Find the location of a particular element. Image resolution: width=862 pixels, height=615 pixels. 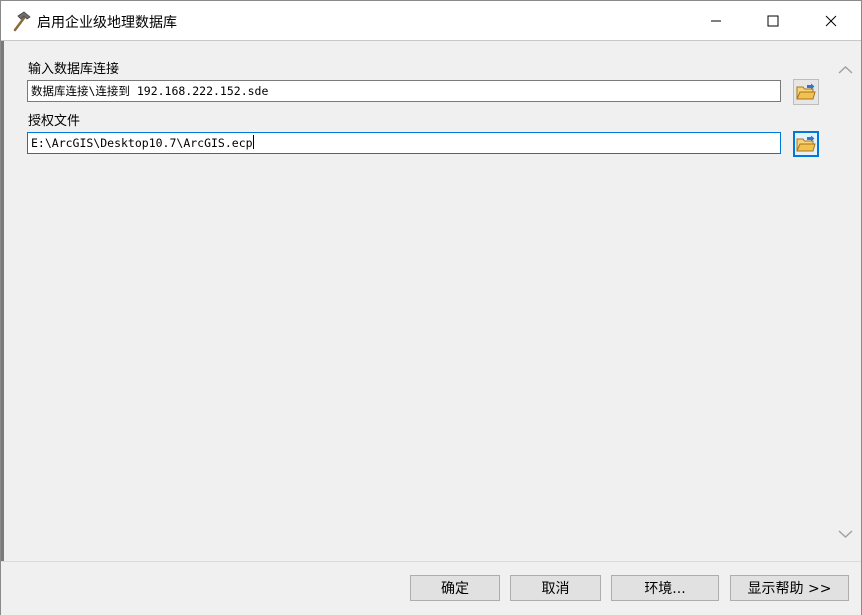

chevron-up-icon is located at coordinates (845, 69).